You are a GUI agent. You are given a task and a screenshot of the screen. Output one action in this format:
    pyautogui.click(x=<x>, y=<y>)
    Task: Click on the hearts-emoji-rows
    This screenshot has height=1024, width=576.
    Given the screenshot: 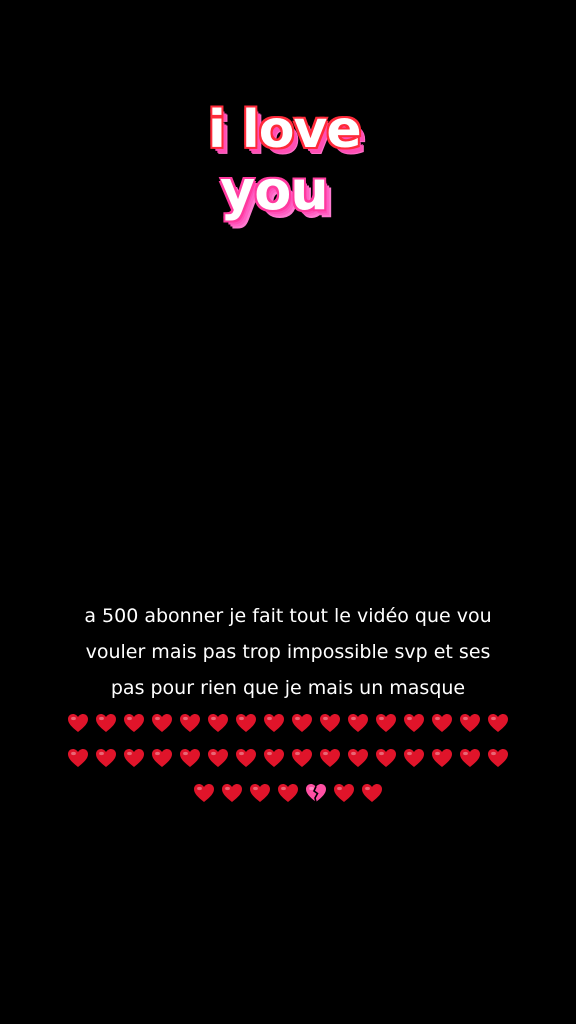 What is the action you would take?
    pyautogui.click(x=288, y=758)
    